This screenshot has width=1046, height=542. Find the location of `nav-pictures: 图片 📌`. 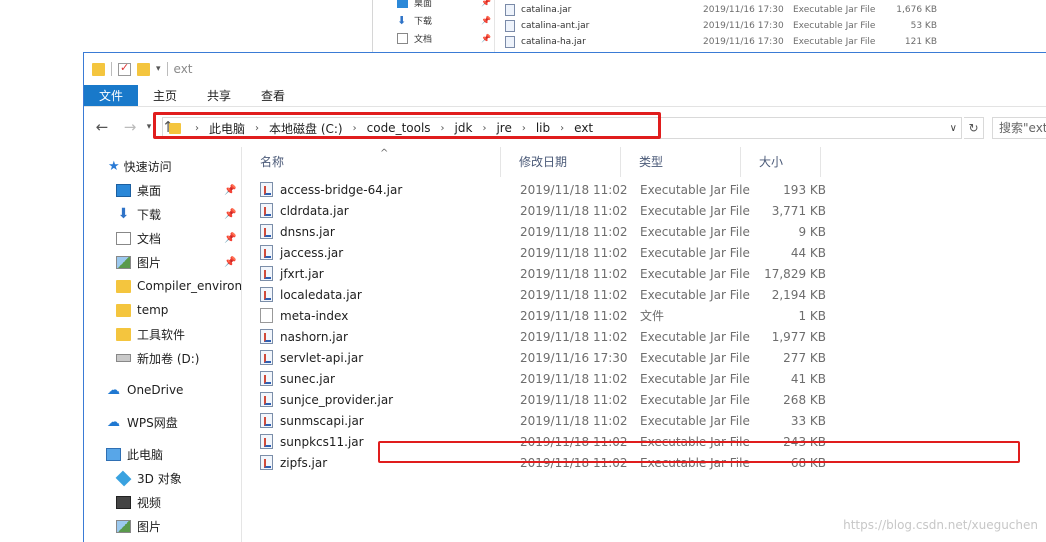

nav-pictures: 图片 📌 is located at coordinates (176, 262).